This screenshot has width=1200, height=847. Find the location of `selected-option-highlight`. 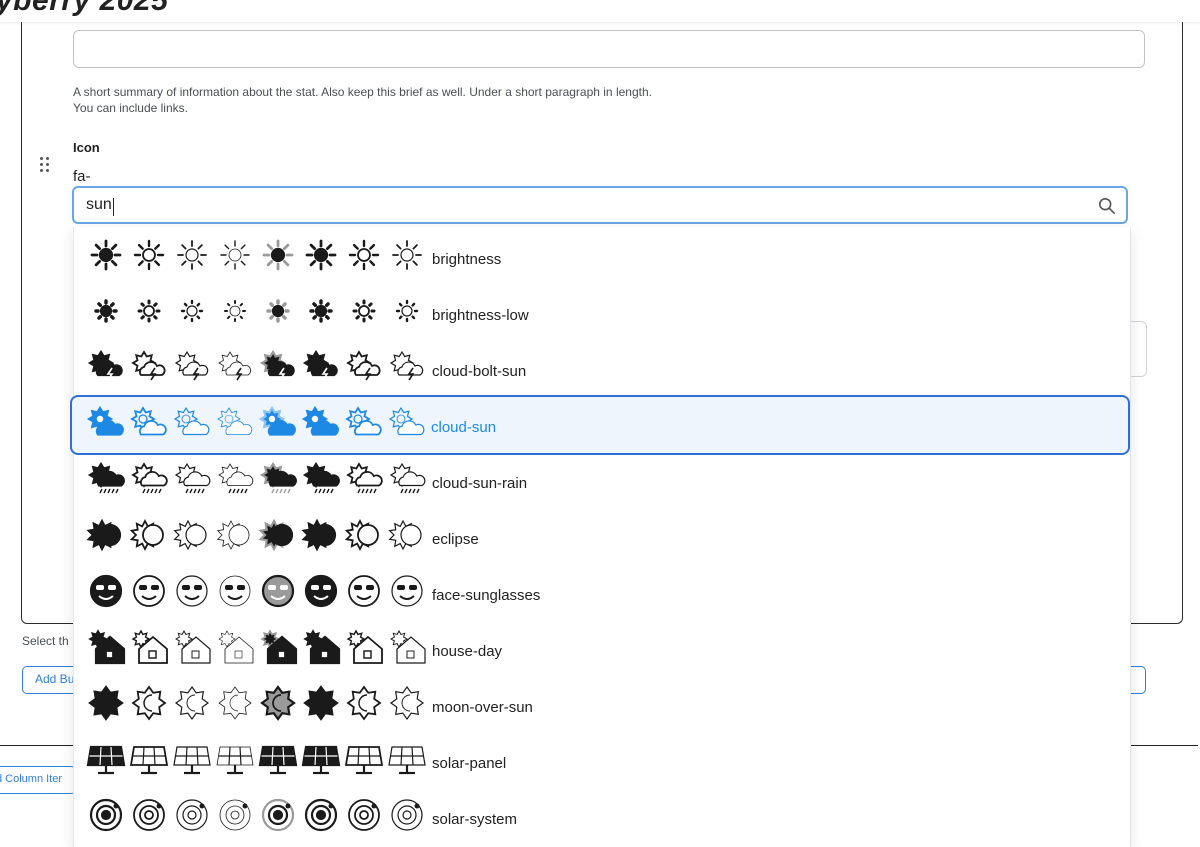

selected-option-highlight is located at coordinates (600, 425).